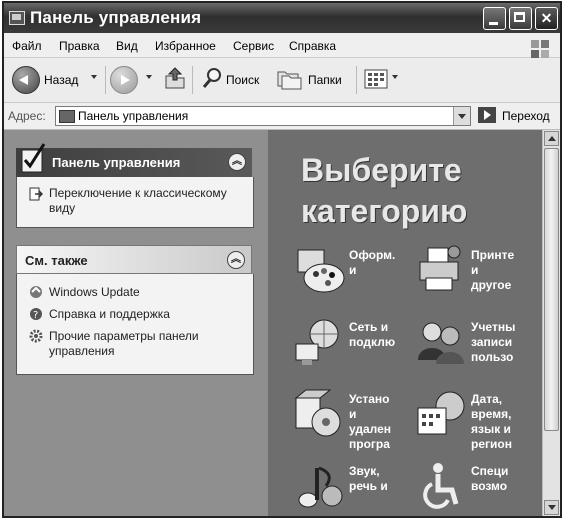  What do you see at coordinates (79, 46) in the screenshot?
I see `menu-edit: Правка` at bounding box center [79, 46].